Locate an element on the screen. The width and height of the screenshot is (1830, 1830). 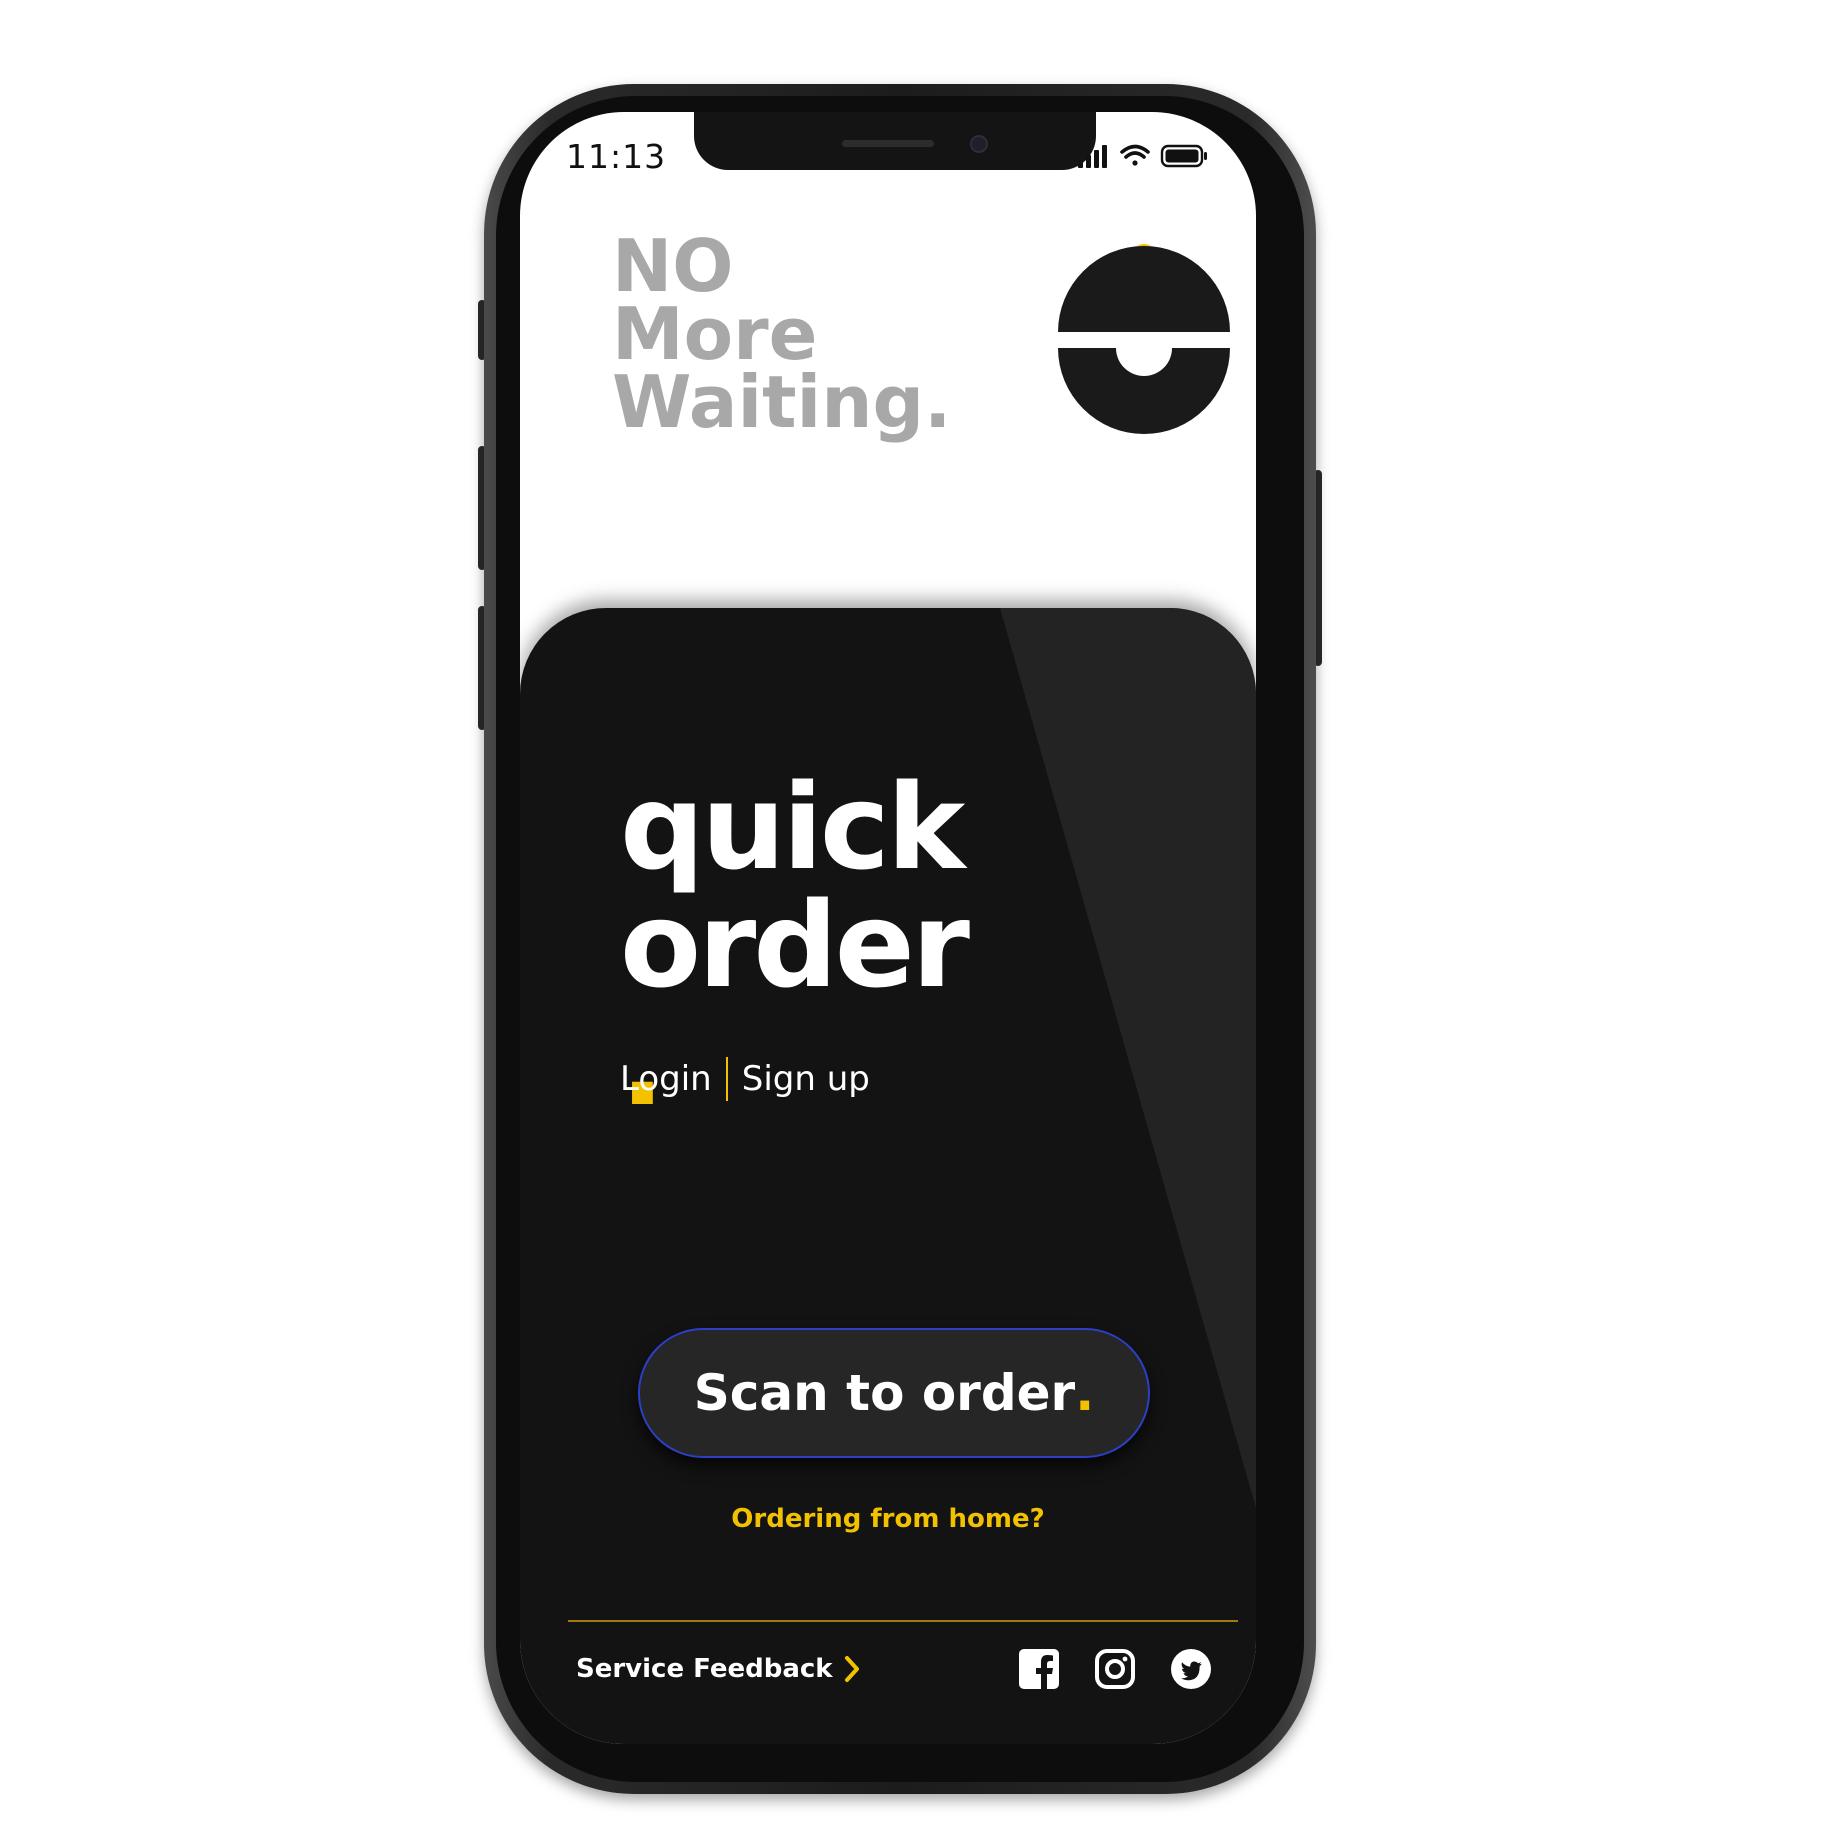
chevron-right-icon is located at coordinates (851, 1669).